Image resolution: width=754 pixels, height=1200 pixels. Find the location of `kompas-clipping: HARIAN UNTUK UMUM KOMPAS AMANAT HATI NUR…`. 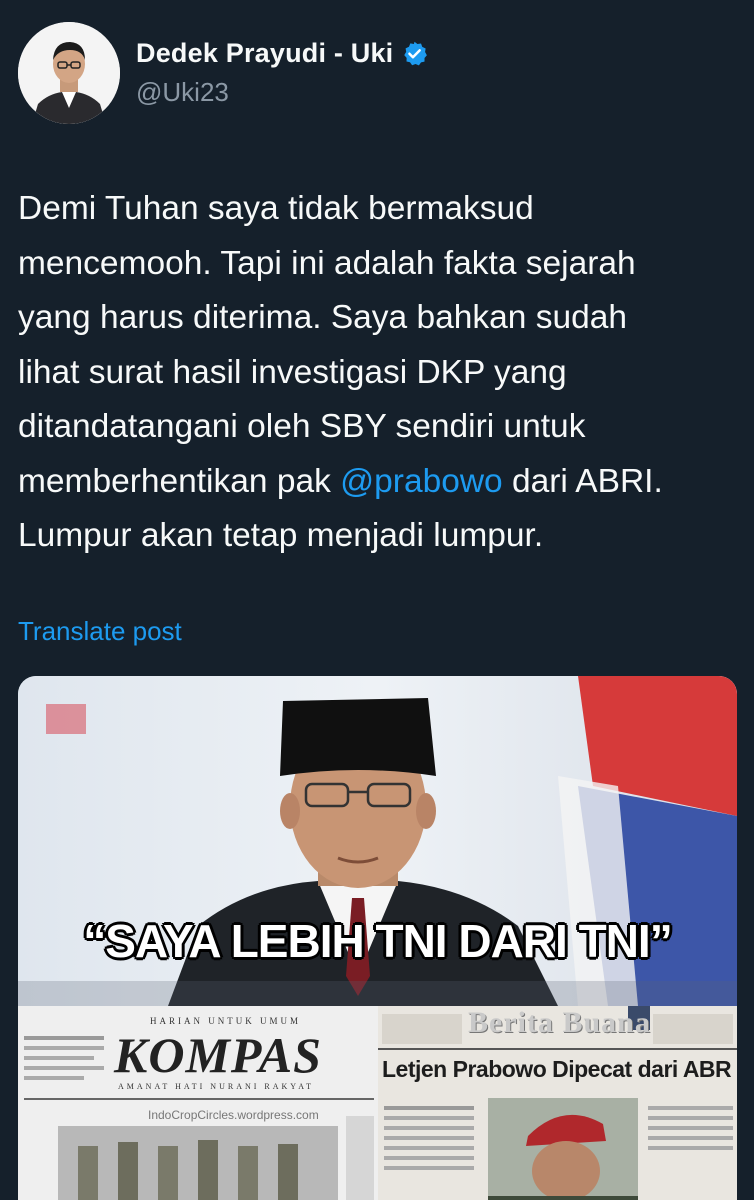

kompas-clipping: HARIAN UNTUK UMUM KOMPAS AMANAT HATI NUR… is located at coordinates (198, 1103).